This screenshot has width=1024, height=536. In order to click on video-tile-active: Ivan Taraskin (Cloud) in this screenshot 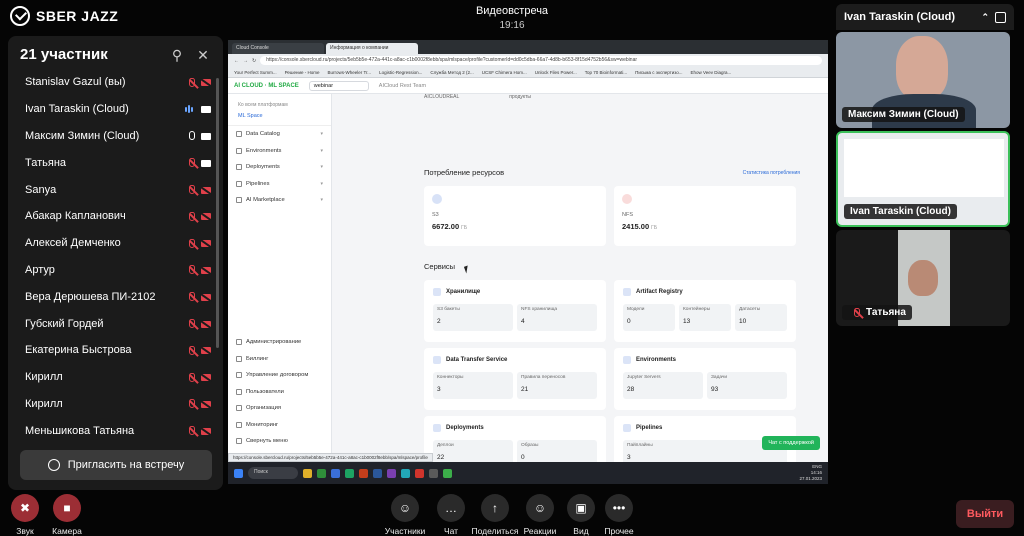, I will do `click(923, 179)`.